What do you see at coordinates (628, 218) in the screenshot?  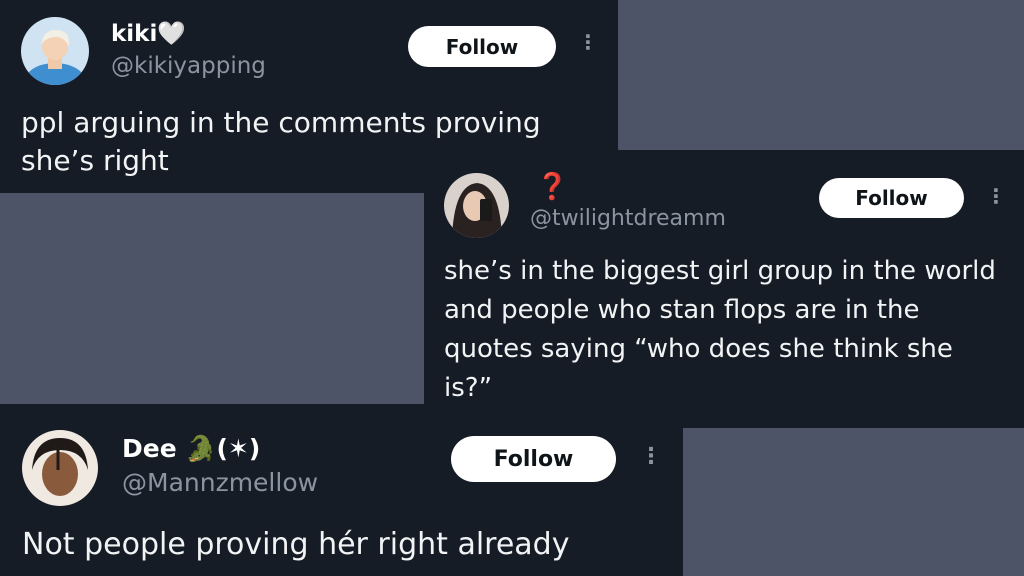 I see `user-handle: @twilightdreamm` at bounding box center [628, 218].